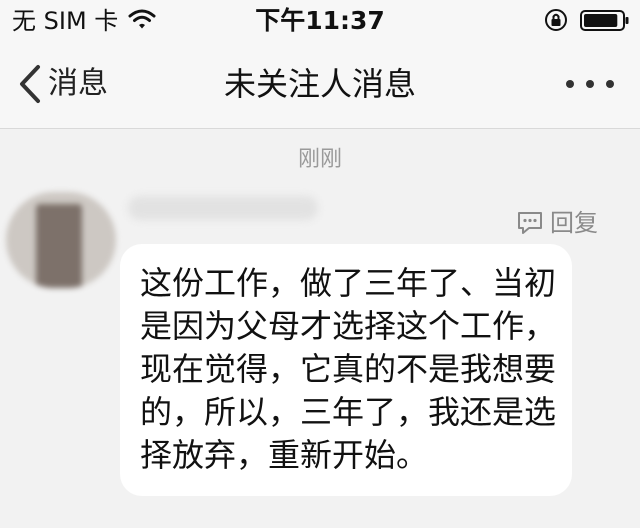  Describe the element at coordinates (556, 20) in the screenshot. I see `orientation-lock-icon` at that location.